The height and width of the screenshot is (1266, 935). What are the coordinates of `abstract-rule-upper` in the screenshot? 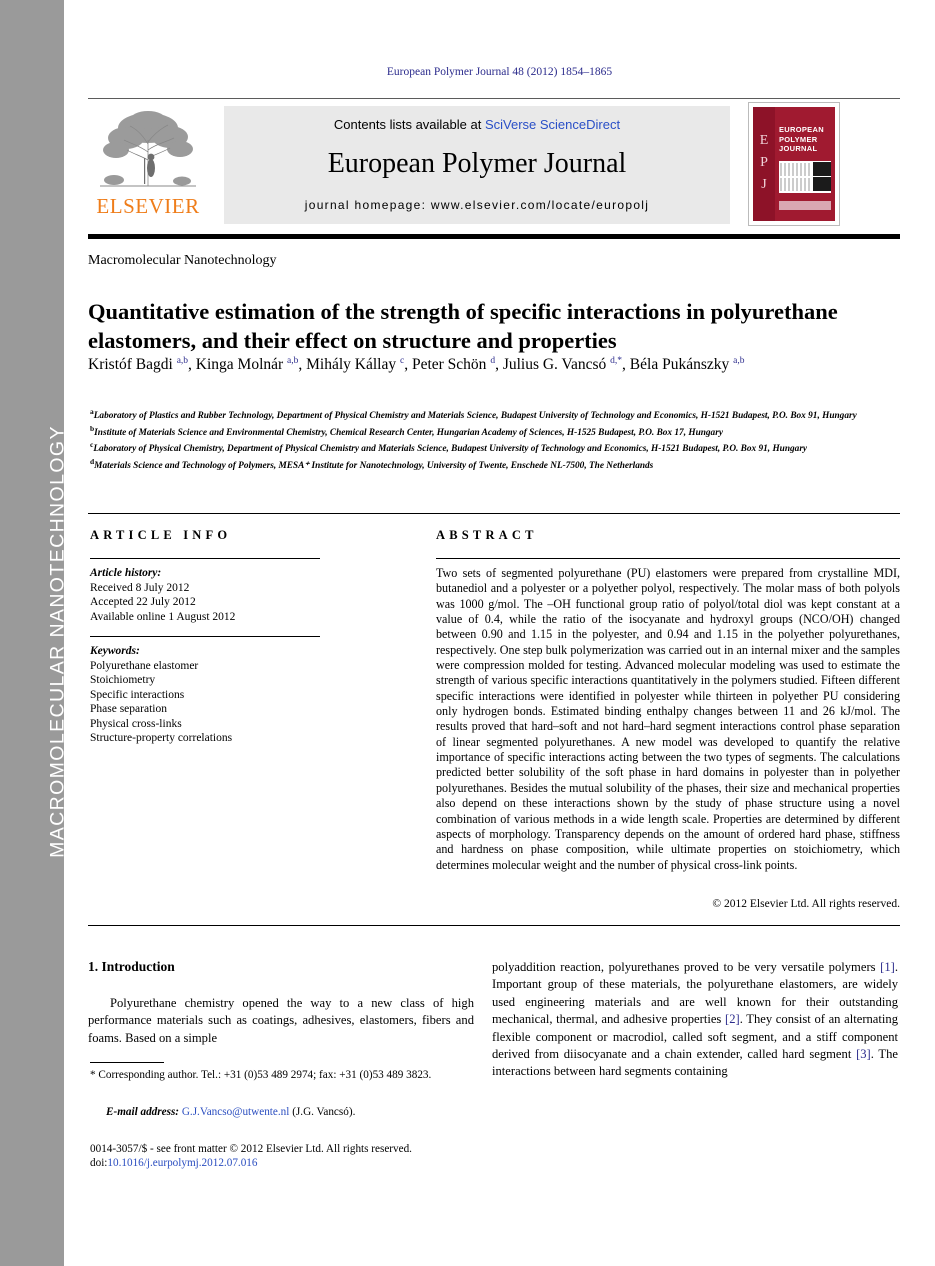 It's located at (668, 558).